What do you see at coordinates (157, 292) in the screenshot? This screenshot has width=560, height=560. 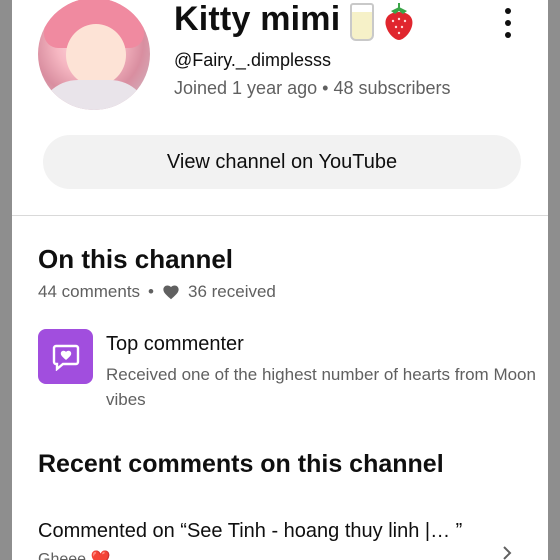 I see `channel-stats: 44 comments • 36 received` at bounding box center [157, 292].